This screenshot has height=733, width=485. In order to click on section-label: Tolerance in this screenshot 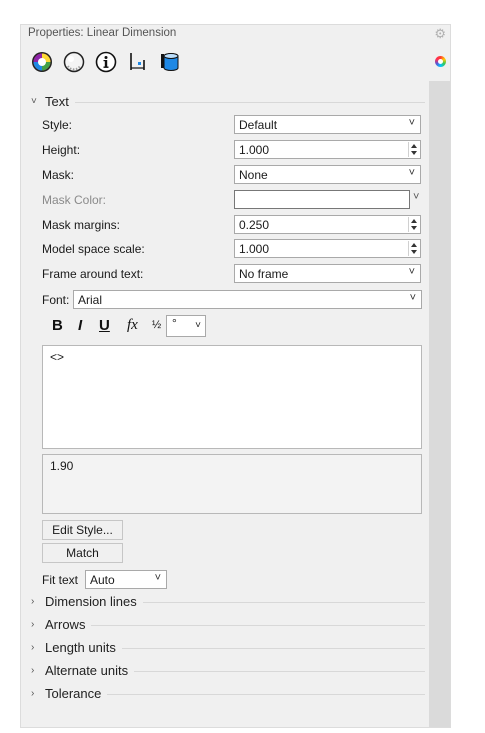, I will do `click(73, 693)`.